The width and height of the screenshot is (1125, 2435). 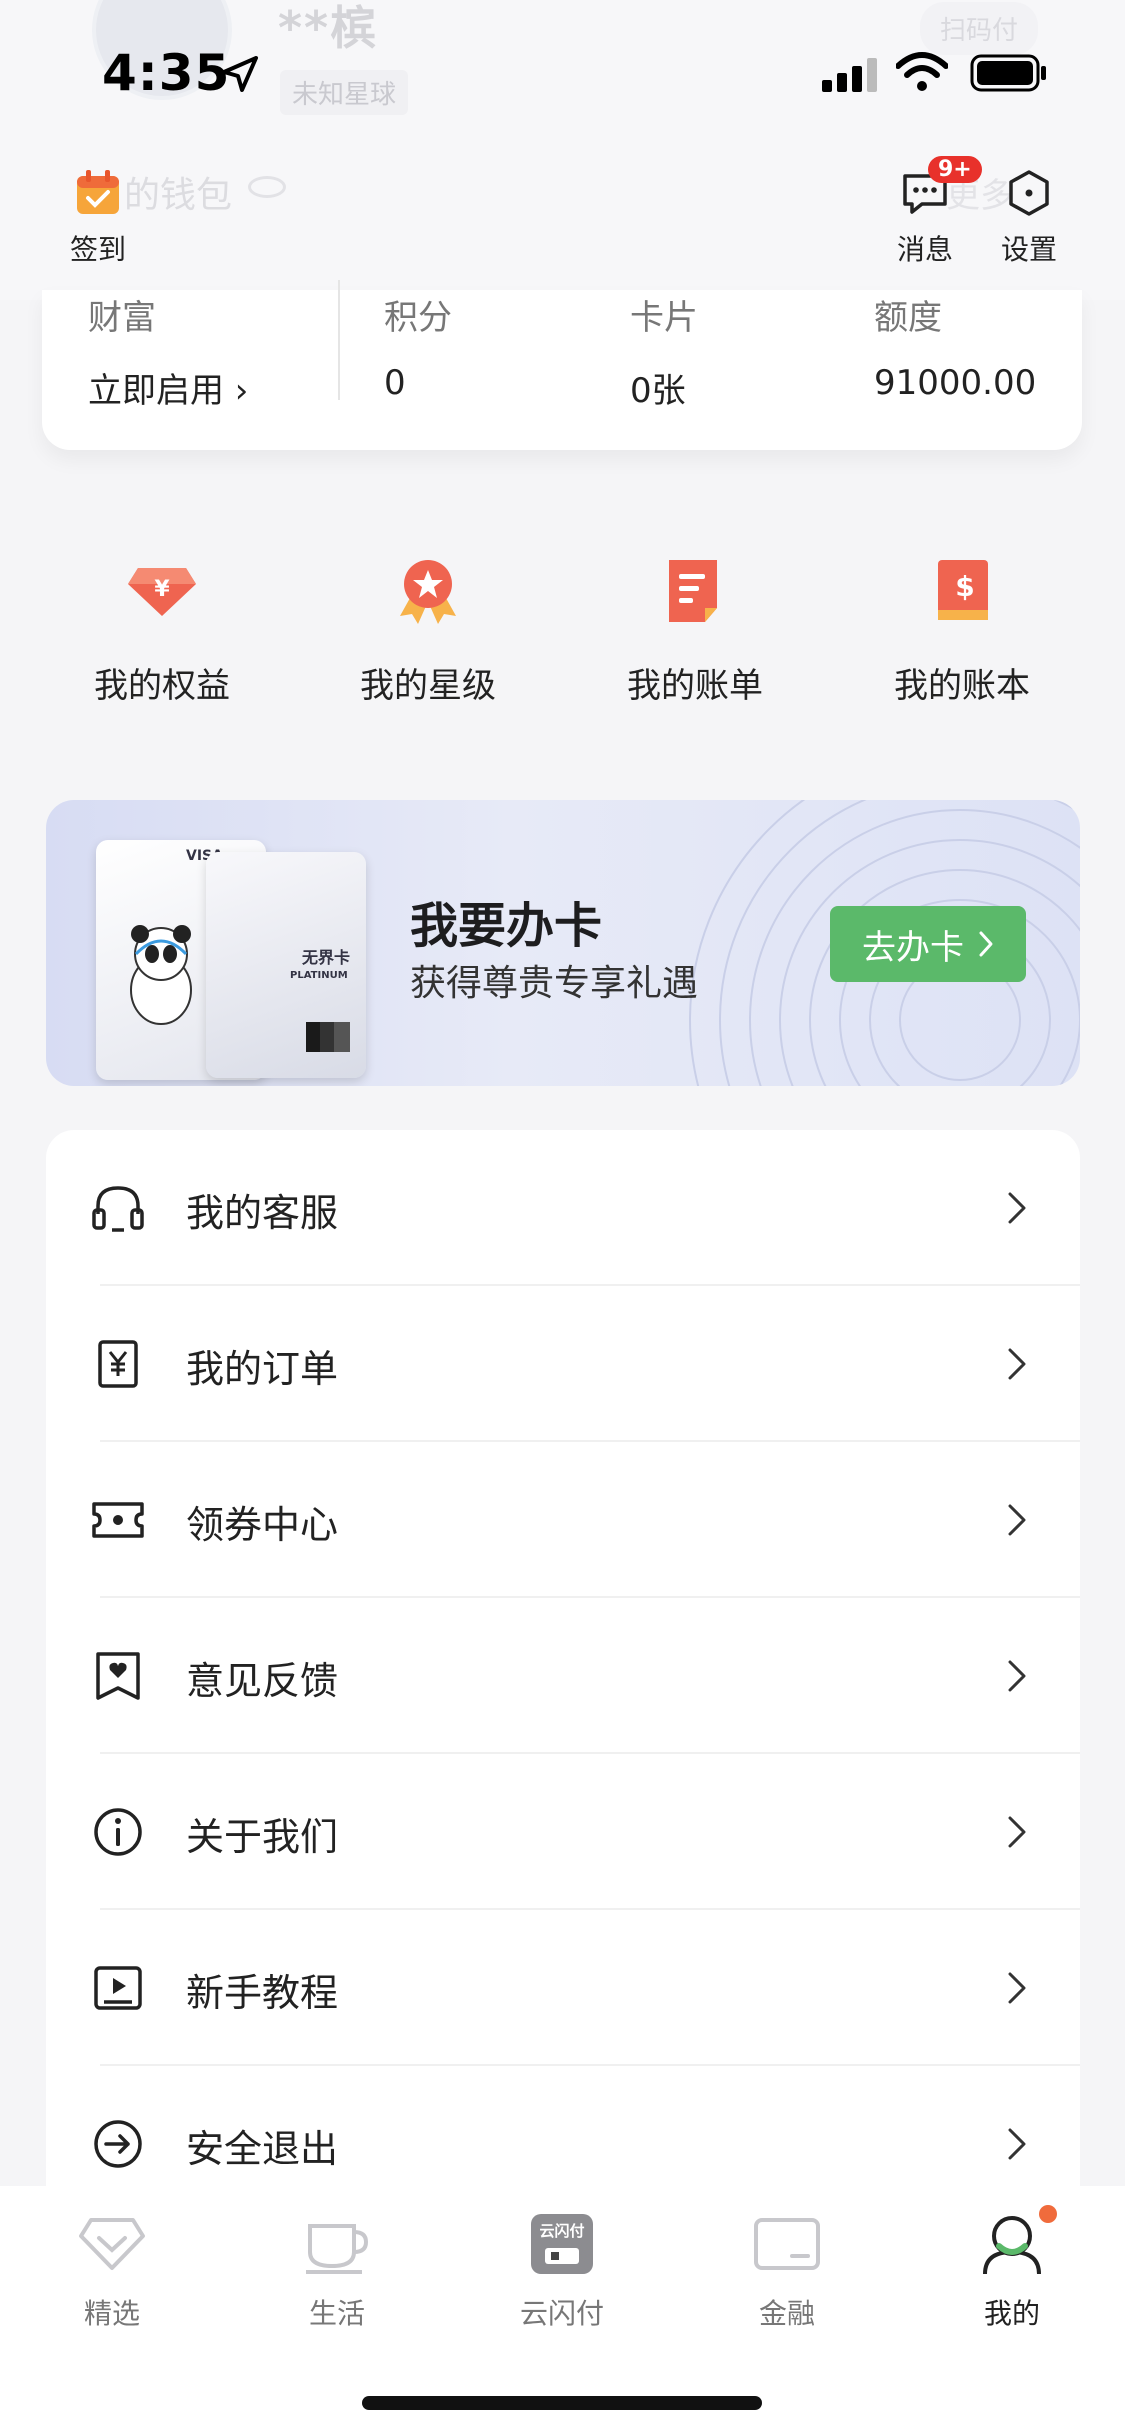 What do you see at coordinates (336, 2313) in the screenshot?
I see `tab-label: 生活` at bounding box center [336, 2313].